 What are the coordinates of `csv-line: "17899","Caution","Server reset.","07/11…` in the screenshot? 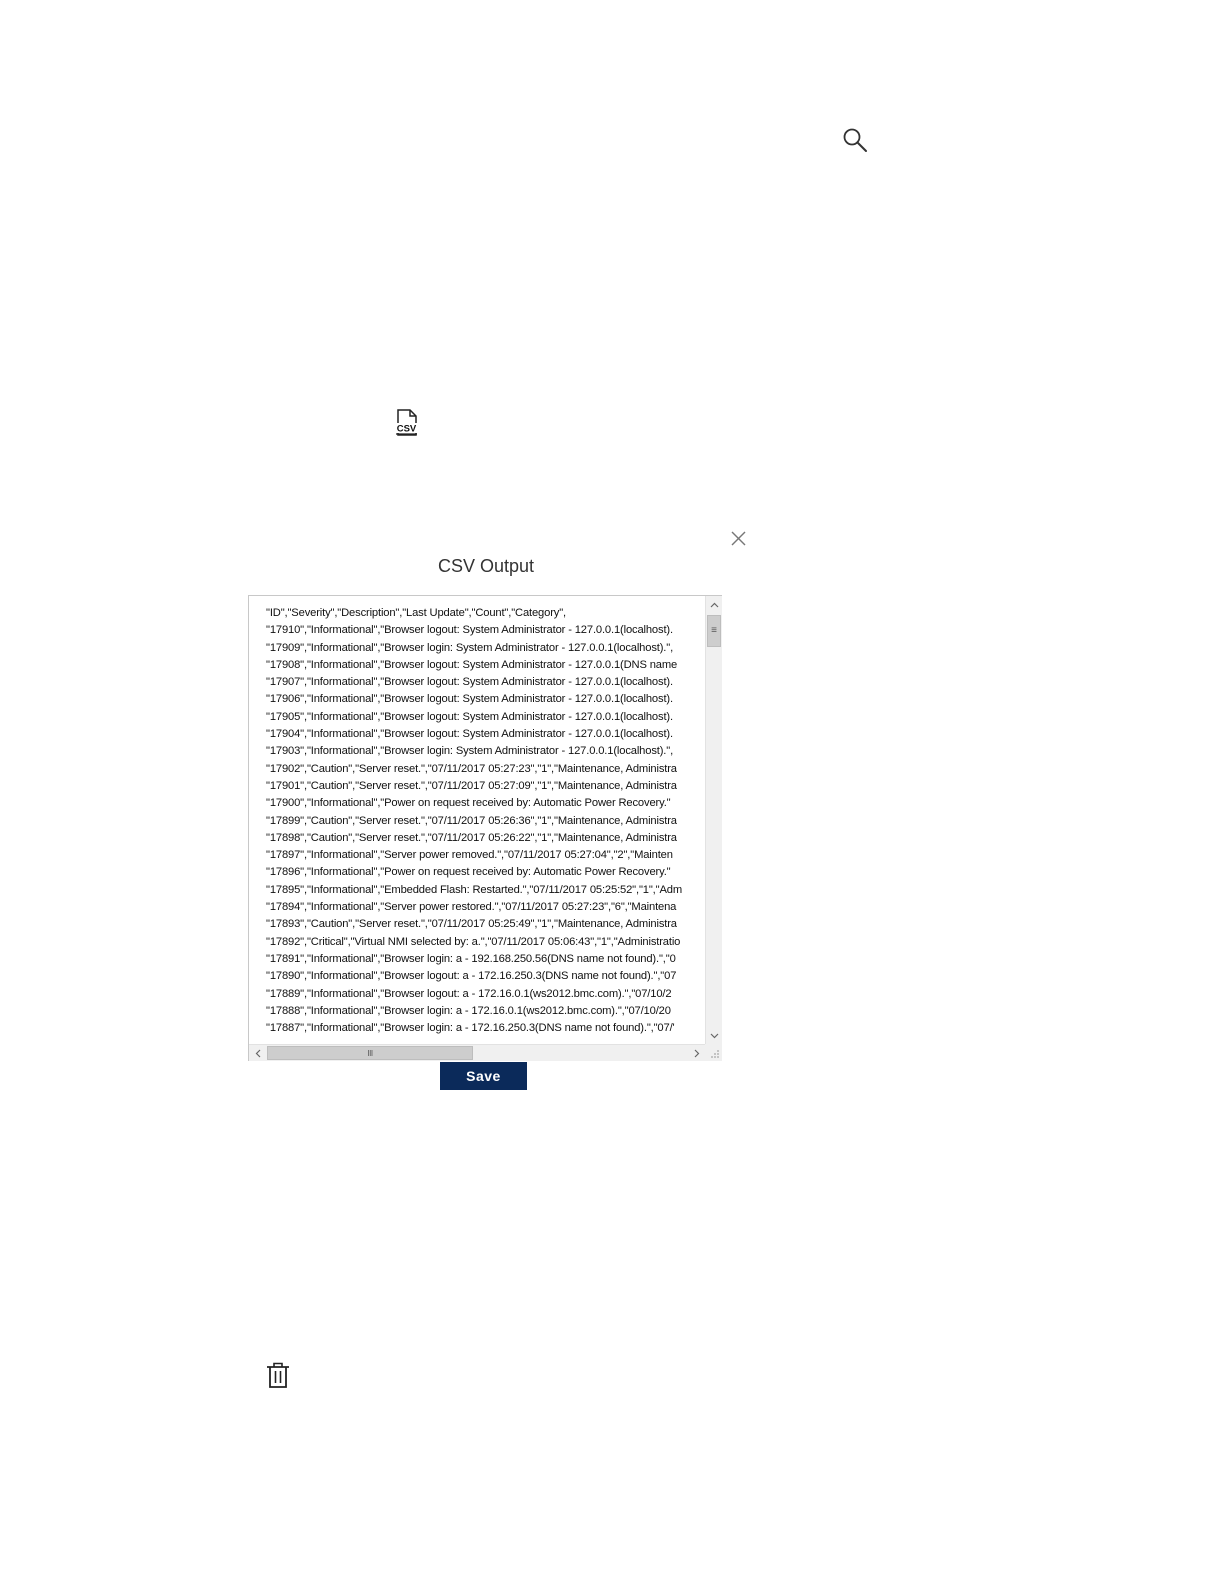 It's located at (471, 820).